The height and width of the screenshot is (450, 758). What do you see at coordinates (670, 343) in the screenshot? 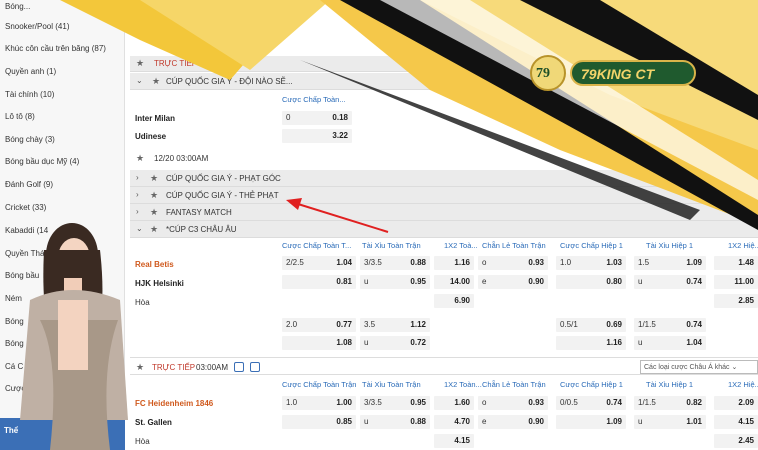
I see `odds-cell: u 1.04` at bounding box center [670, 343].